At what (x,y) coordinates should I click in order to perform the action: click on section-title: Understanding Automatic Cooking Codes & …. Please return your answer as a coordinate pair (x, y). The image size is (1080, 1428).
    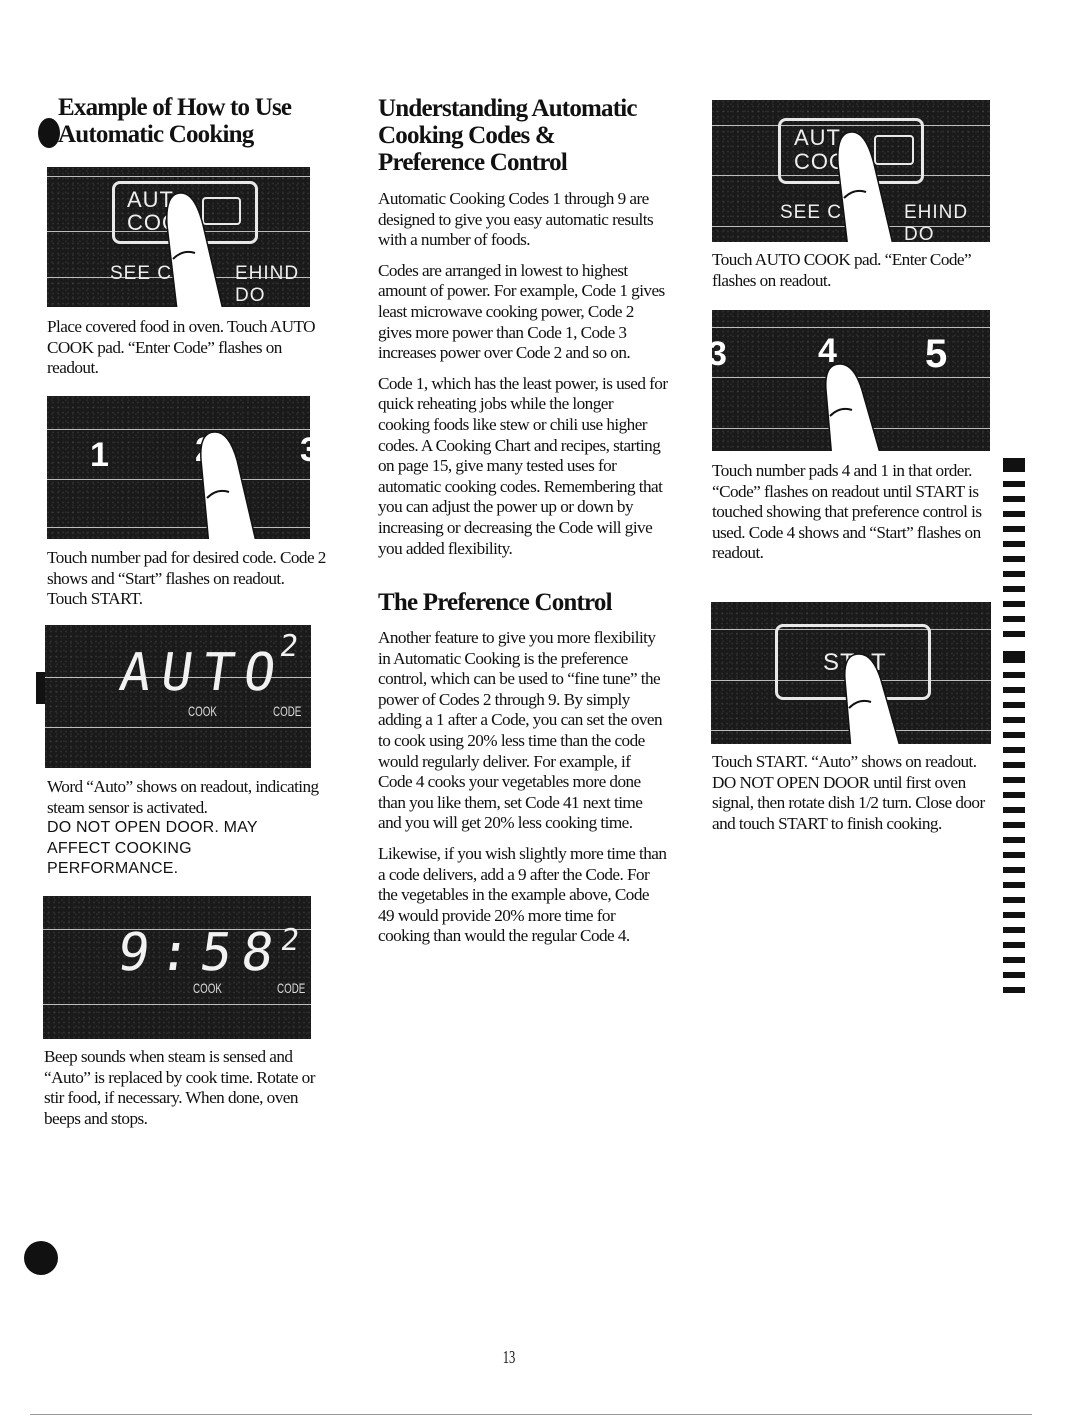
    Looking at the image, I should click on (523, 135).